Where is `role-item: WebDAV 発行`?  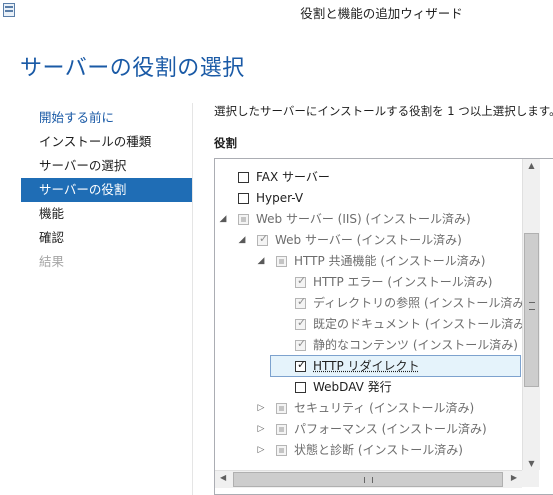 role-item: WebDAV 発行 is located at coordinates (384, 387).